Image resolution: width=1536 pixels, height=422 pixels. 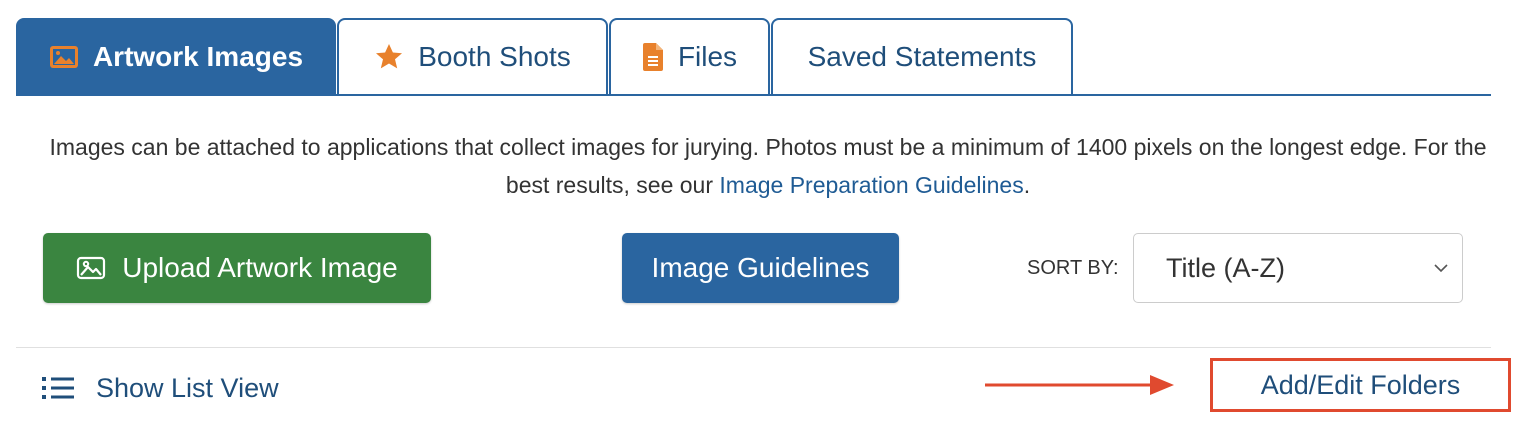 What do you see at coordinates (91, 268) in the screenshot?
I see `image-outline-icon` at bounding box center [91, 268].